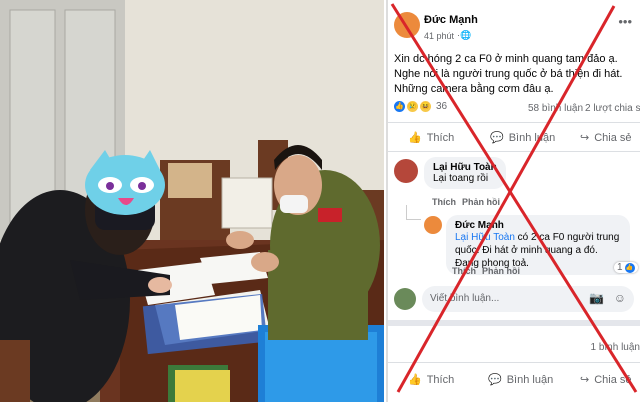 This screenshot has height=402, width=640. I want to click on author-avatar, so click(407, 25).